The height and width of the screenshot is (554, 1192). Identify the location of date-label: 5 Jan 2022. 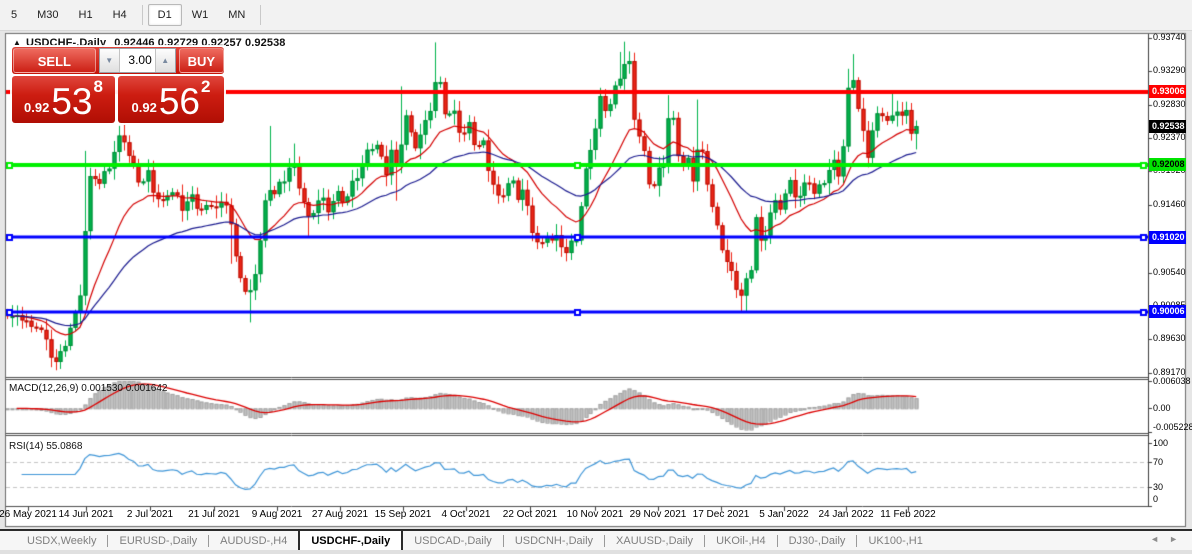
(784, 514).